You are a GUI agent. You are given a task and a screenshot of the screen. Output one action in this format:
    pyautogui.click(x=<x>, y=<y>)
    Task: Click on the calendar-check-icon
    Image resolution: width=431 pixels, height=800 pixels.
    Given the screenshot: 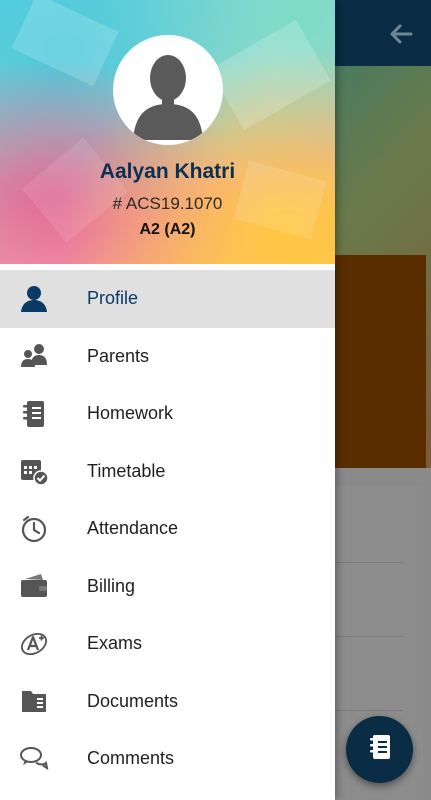 What is the action you would take?
    pyautogui.click(x=34, y=471)
    